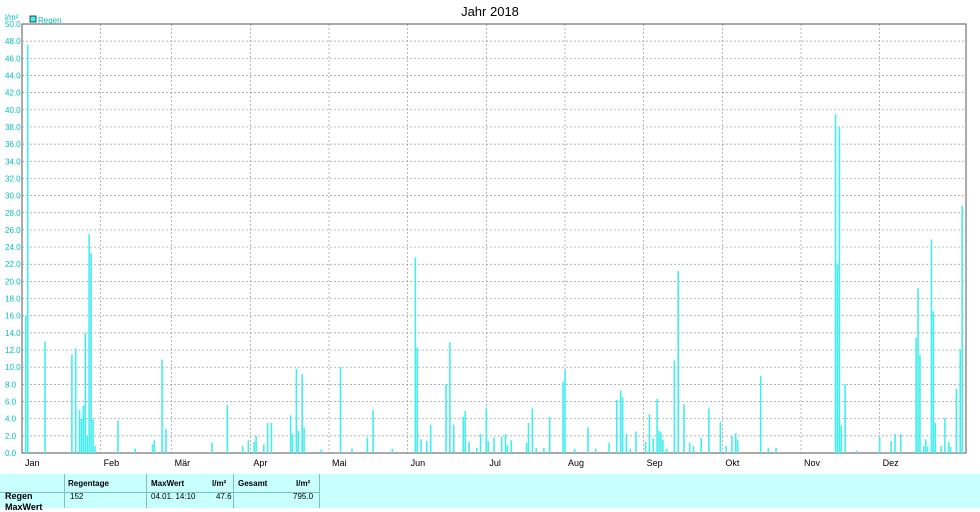 The width and height of the screenshot is (980, 512). Describe the element at coordinates (13, 93) in the screenshot. I see `y-tick-label: 42.0` at that location.